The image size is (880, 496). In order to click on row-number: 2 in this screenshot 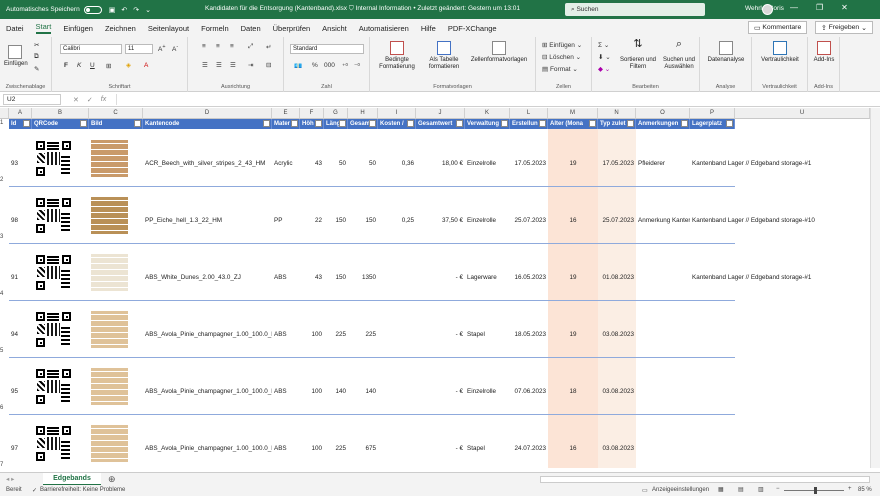, I will do `click(4, 180)`.